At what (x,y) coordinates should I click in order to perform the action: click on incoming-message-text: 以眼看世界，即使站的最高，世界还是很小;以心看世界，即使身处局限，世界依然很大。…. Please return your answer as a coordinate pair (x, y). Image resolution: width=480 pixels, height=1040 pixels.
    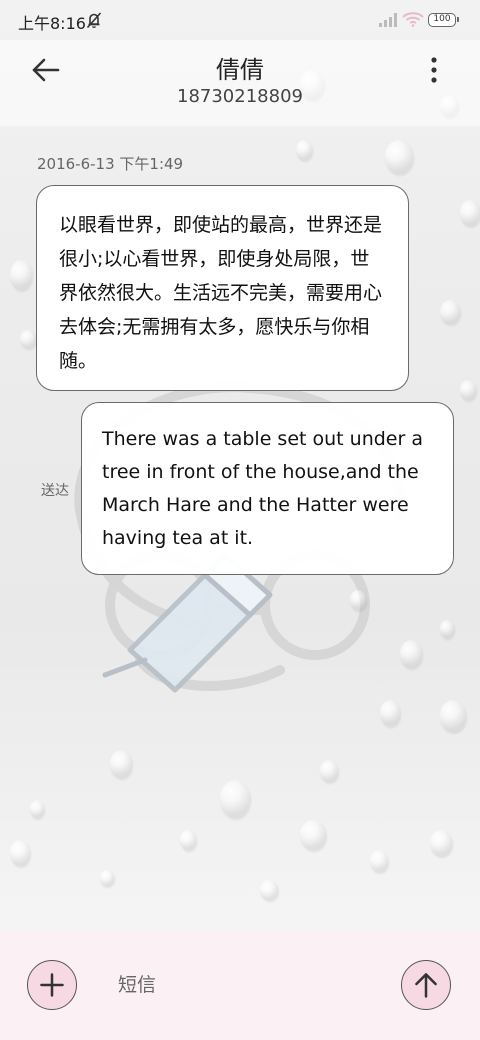
    Looking at the image, I should click on (221, 293).